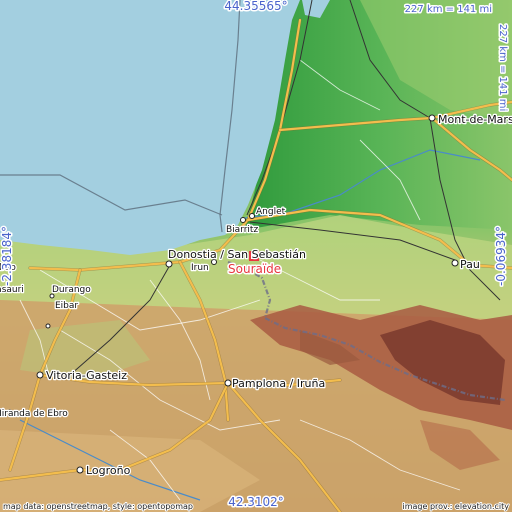 The width and height of the screenshot is (512, 512). What do you see at coordinates (255, 6) in the screenshot?
I see `north-coordinate: 44.35565°` at bounding box center [255, 6].